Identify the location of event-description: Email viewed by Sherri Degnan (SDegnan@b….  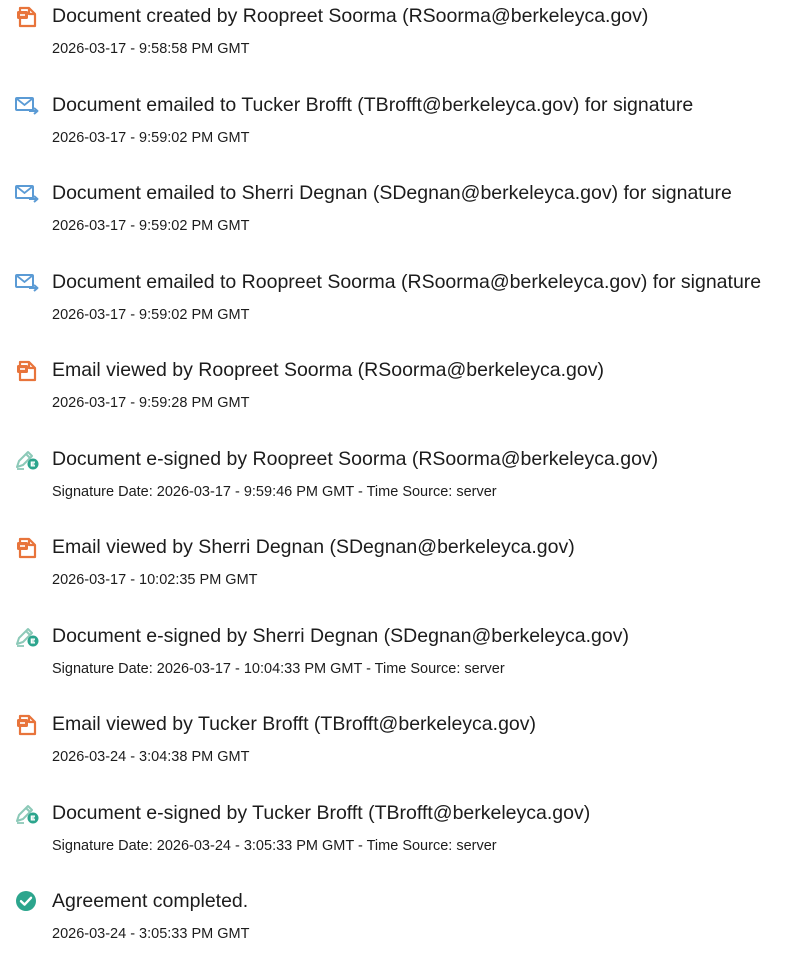
(313, 547).